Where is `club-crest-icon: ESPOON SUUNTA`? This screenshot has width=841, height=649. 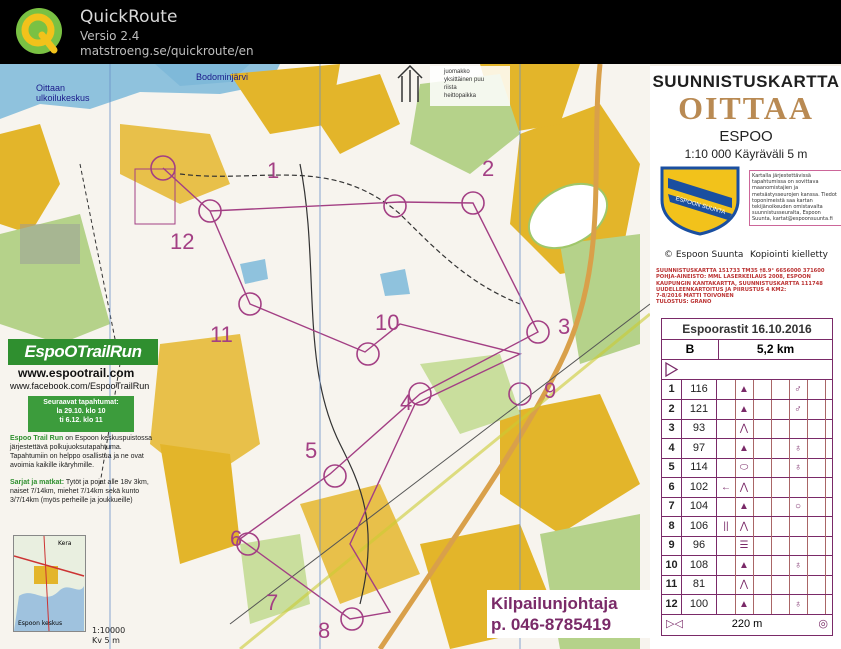
club-crest-icon: ESPOON SUUNTA is located at coordinates (700, 201).